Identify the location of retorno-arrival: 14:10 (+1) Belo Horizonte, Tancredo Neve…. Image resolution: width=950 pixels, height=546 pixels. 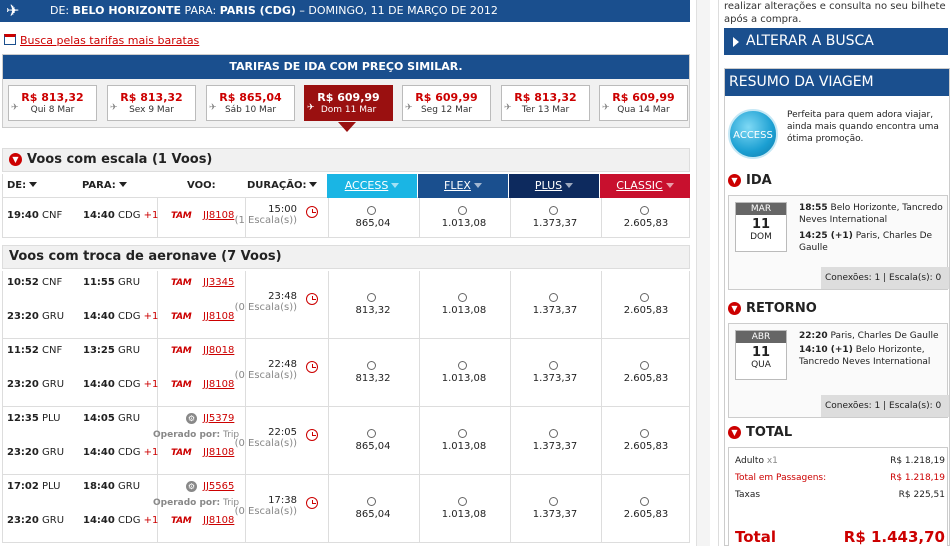
(873, 356).